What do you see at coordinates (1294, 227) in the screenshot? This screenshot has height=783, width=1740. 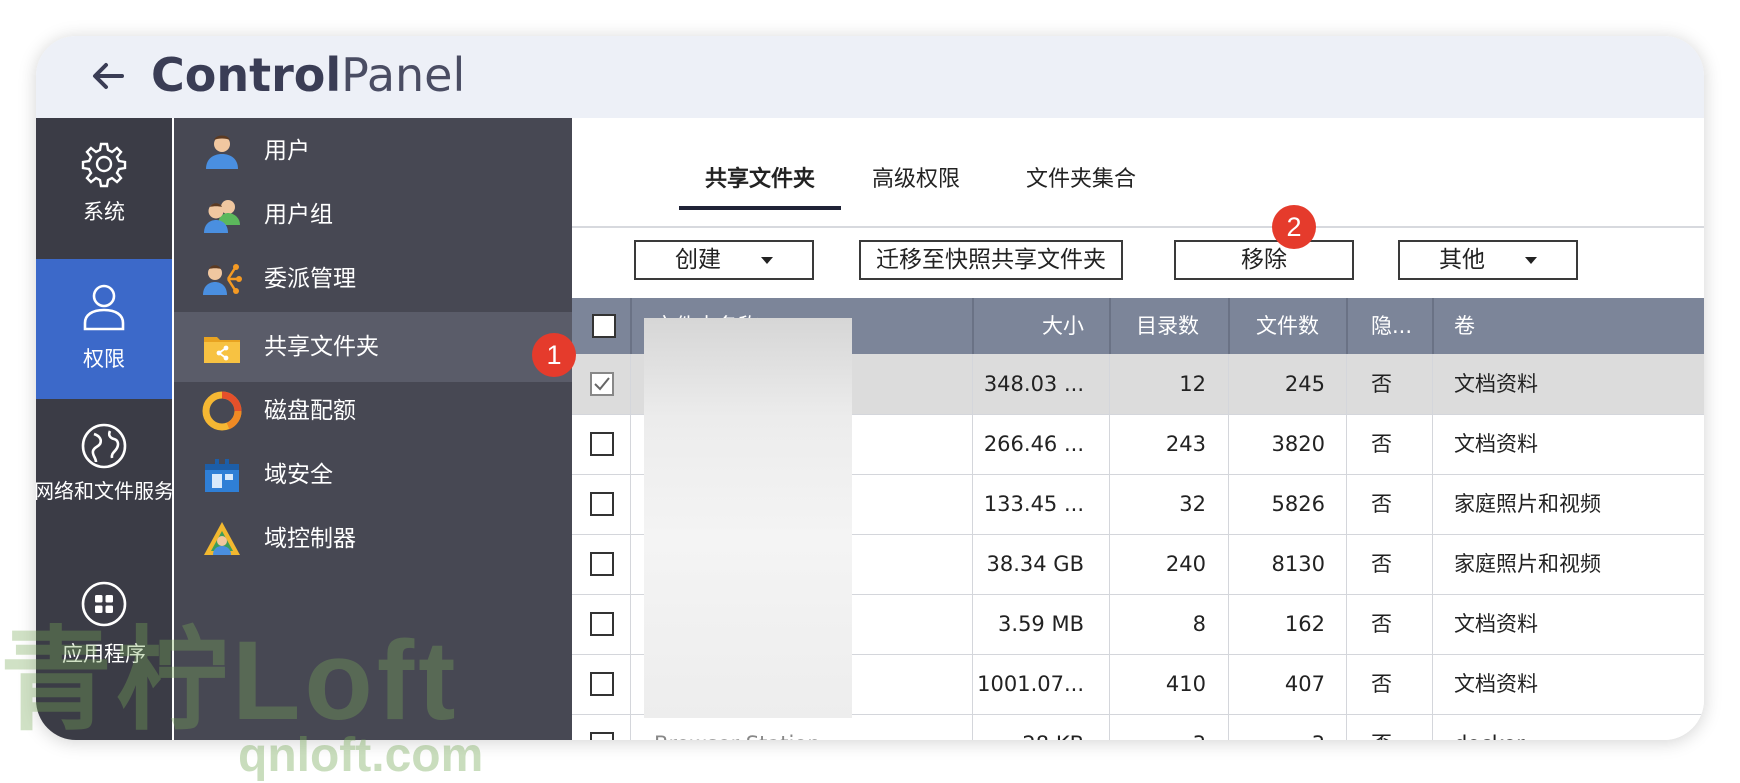 I see `annotation-marker-2: 2` at bounding box center [1294, 227].